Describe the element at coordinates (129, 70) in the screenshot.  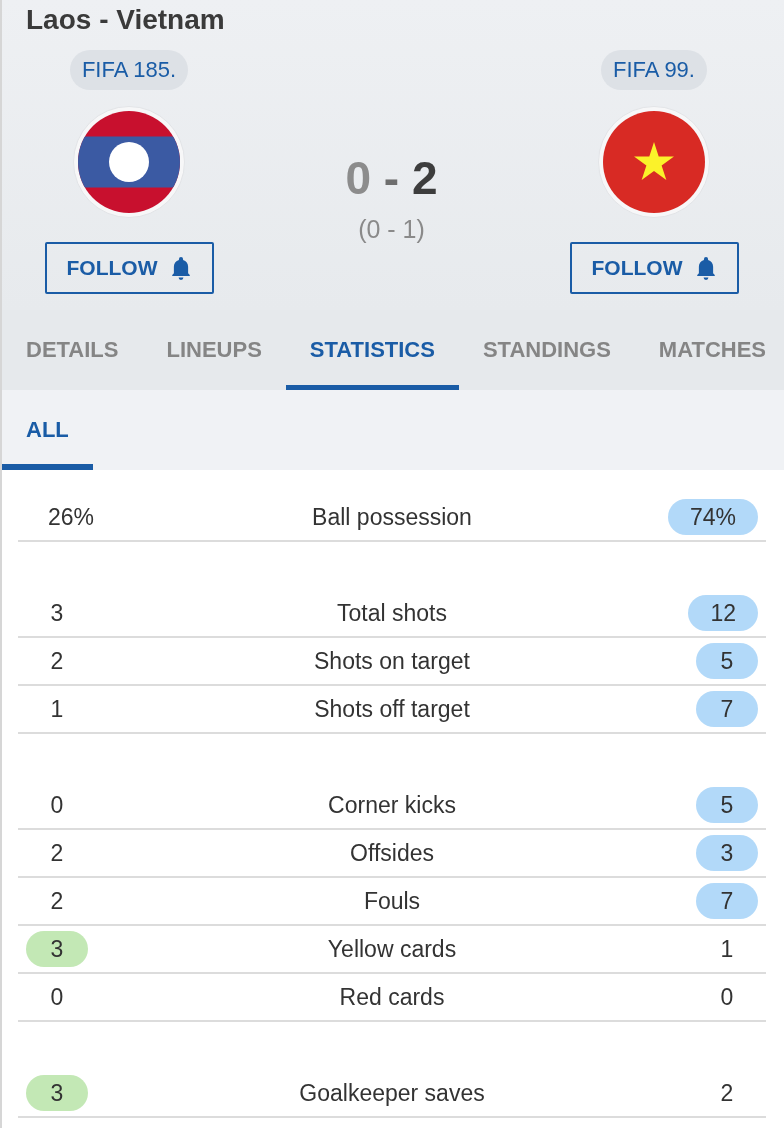
I see `rank-badge: FIFA 185.` at that location.